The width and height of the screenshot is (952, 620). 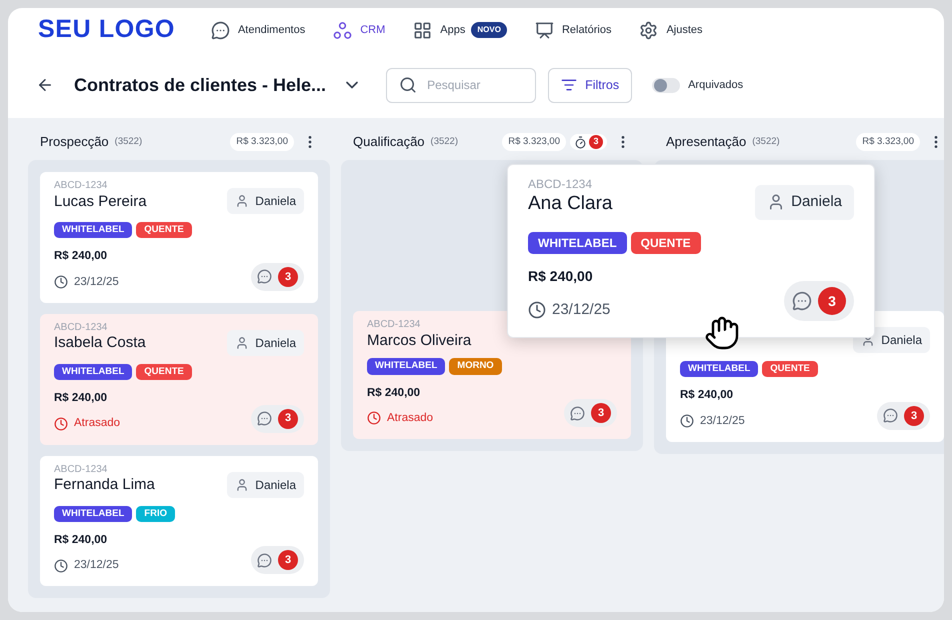 What do you see at coordinates (74, 142) in the screenshot?
I see `column-title: Prospecção` at bounding box center [74, 142].